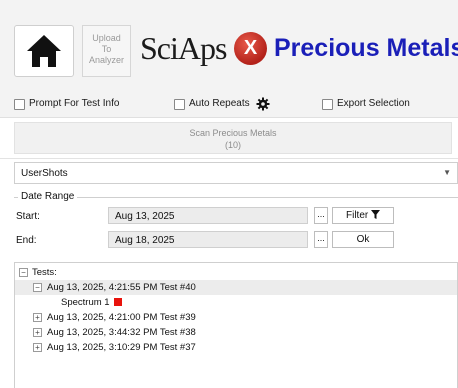 This screenshot has width=458, height=388. What do you see at coordinates (48, 196) in the screenshot?
I see `date-range-legend: Date Range` at bounding box center [48, 196].